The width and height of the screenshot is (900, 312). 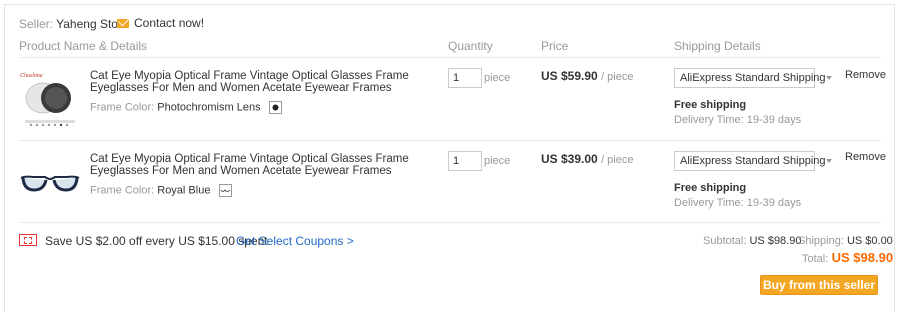 What do you see at coordinates (569, 76) in the screenshot?
I see `price-value: US $59.90` at bounding box center [569, 76].